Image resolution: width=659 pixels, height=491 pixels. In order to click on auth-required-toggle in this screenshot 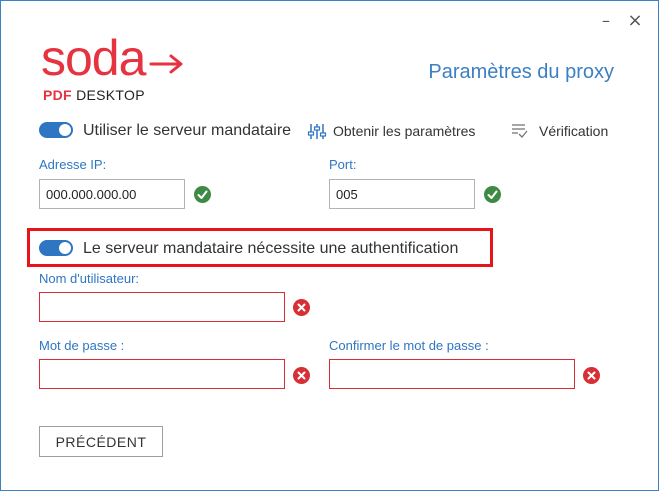, I will do `click(56, 248)`.